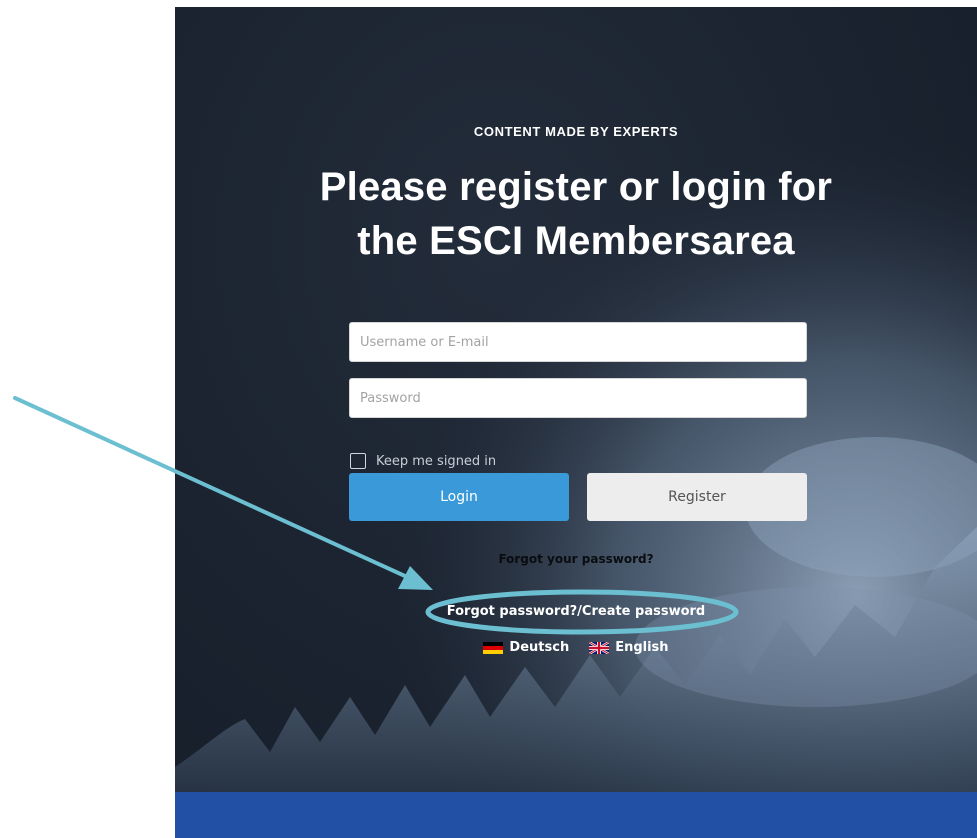  What do you see at coordinates (576, 131) in the screenshot?
I see `eyebrow-text: CONTENT MADE BY EXPERTS` at bounding box center [576, 131].